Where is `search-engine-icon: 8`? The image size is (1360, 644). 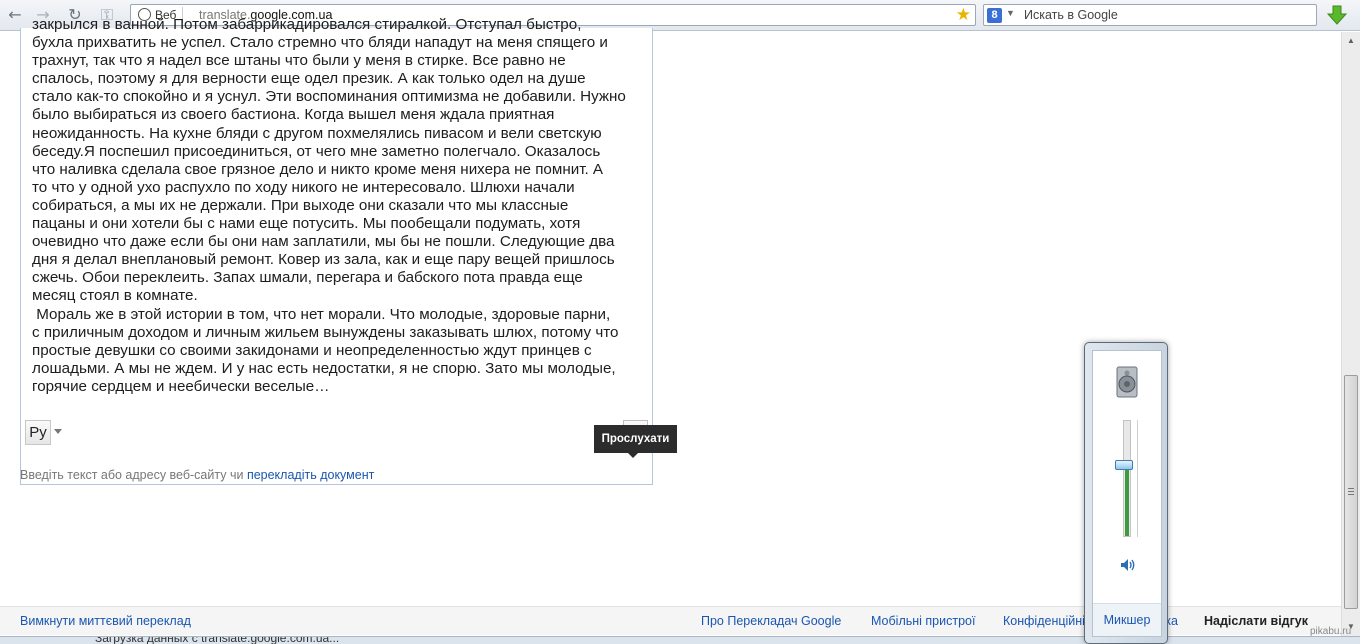 search-engine-icon: 8 is located at coordinates (994, 15).